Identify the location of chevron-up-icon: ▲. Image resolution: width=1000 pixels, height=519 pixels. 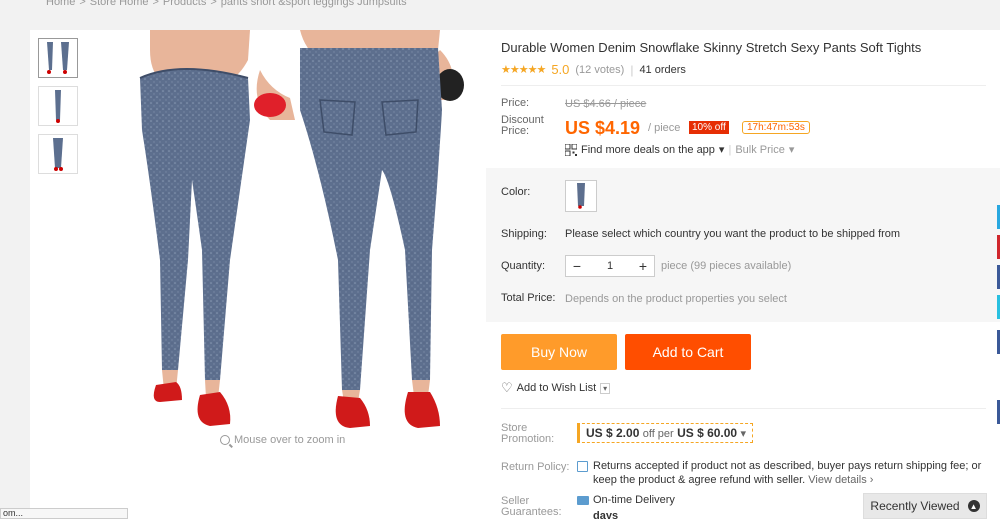
(973, 506).